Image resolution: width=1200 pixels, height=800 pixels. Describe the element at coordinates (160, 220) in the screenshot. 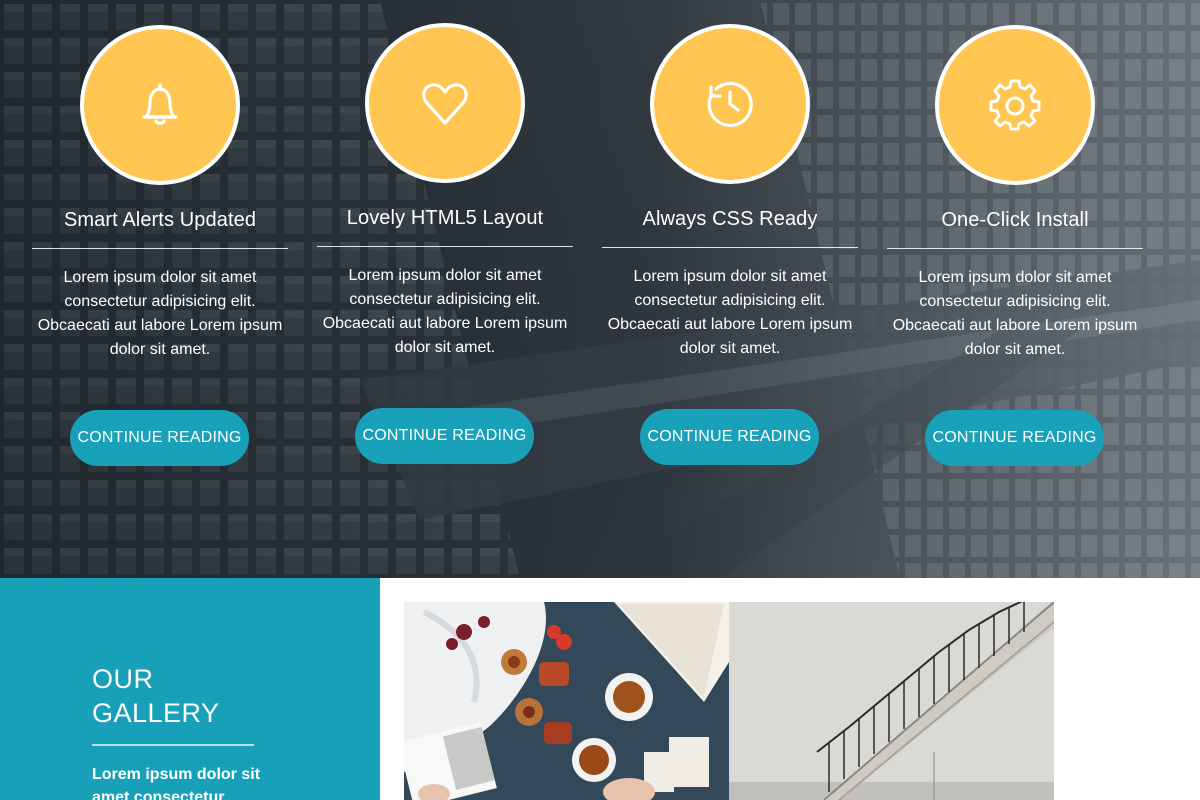

I see `feature-title: Smart Alerts Updated` at that location.